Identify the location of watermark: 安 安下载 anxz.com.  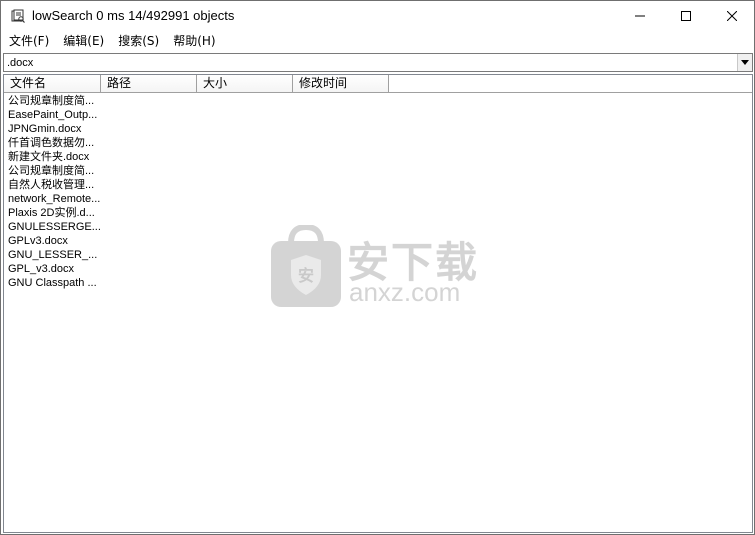
(379, 267).